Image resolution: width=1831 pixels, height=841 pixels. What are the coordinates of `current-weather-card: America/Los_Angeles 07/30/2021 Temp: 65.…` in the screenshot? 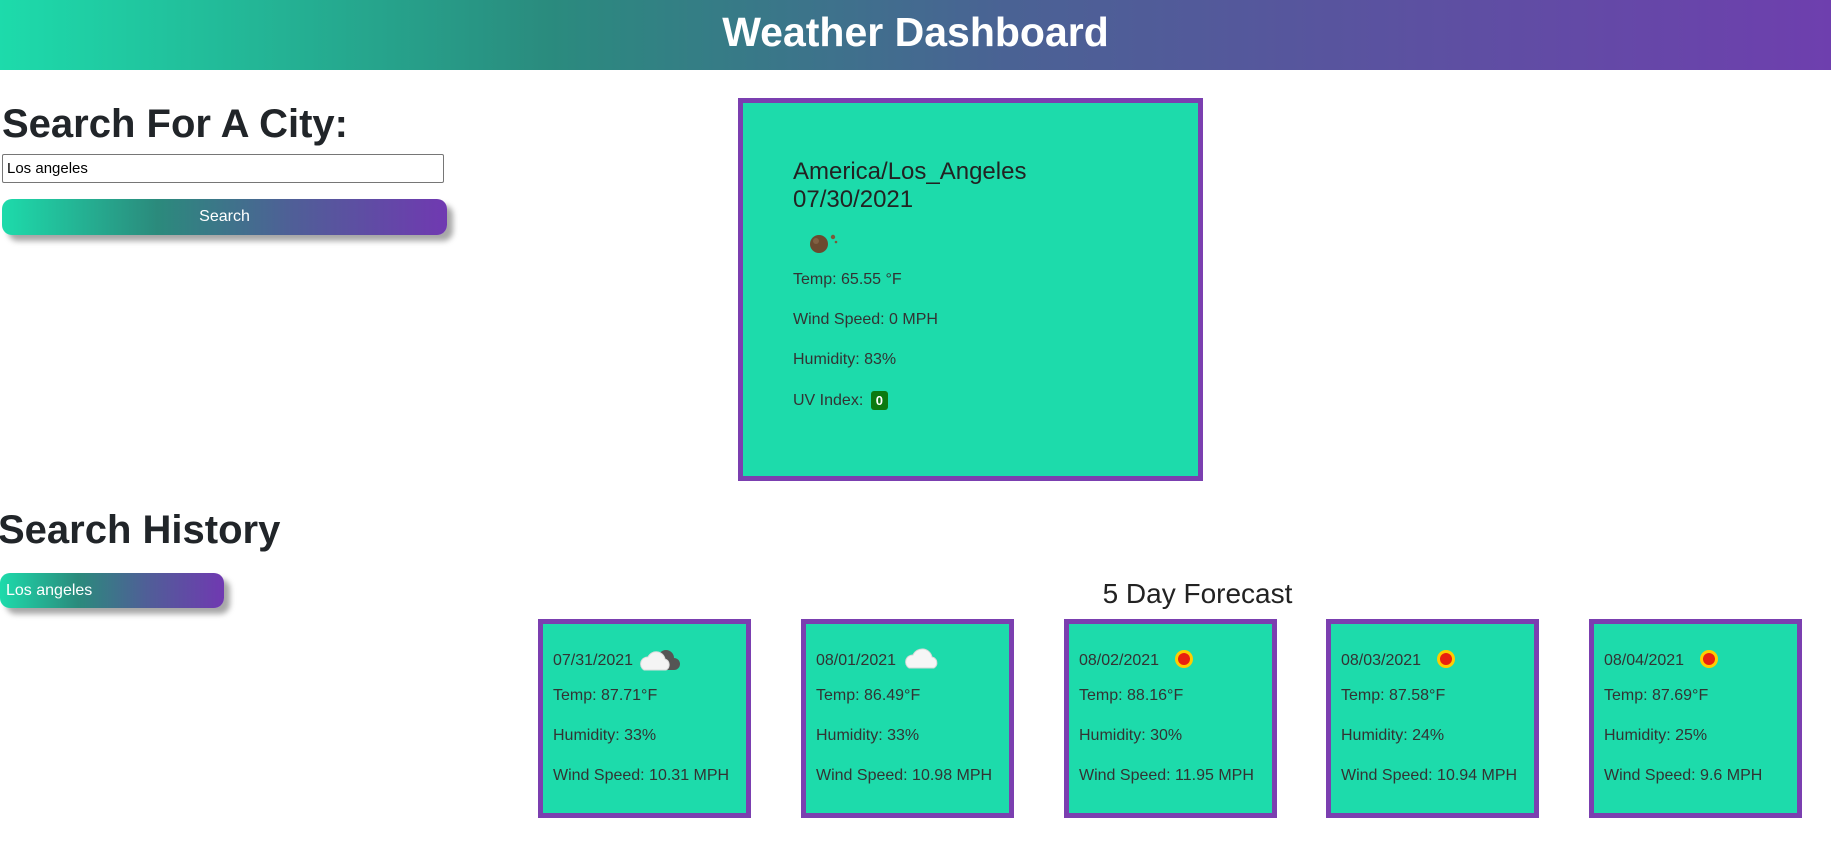 It's located at (970, 289).